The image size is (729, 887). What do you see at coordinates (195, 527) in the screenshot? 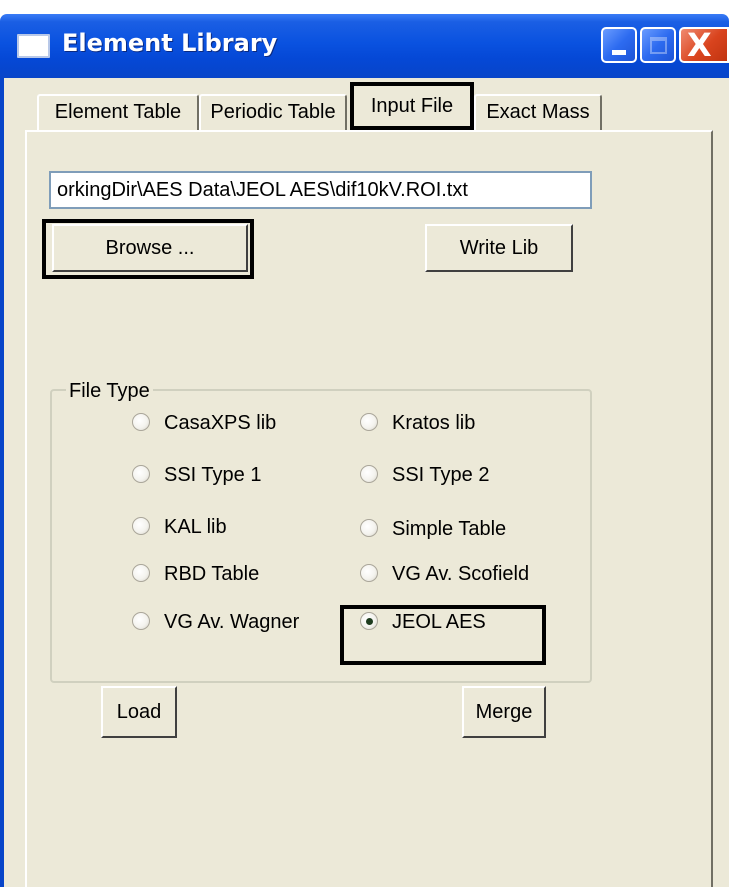
I see `radio-label: KAL lib` at bounding box center [195, 527].